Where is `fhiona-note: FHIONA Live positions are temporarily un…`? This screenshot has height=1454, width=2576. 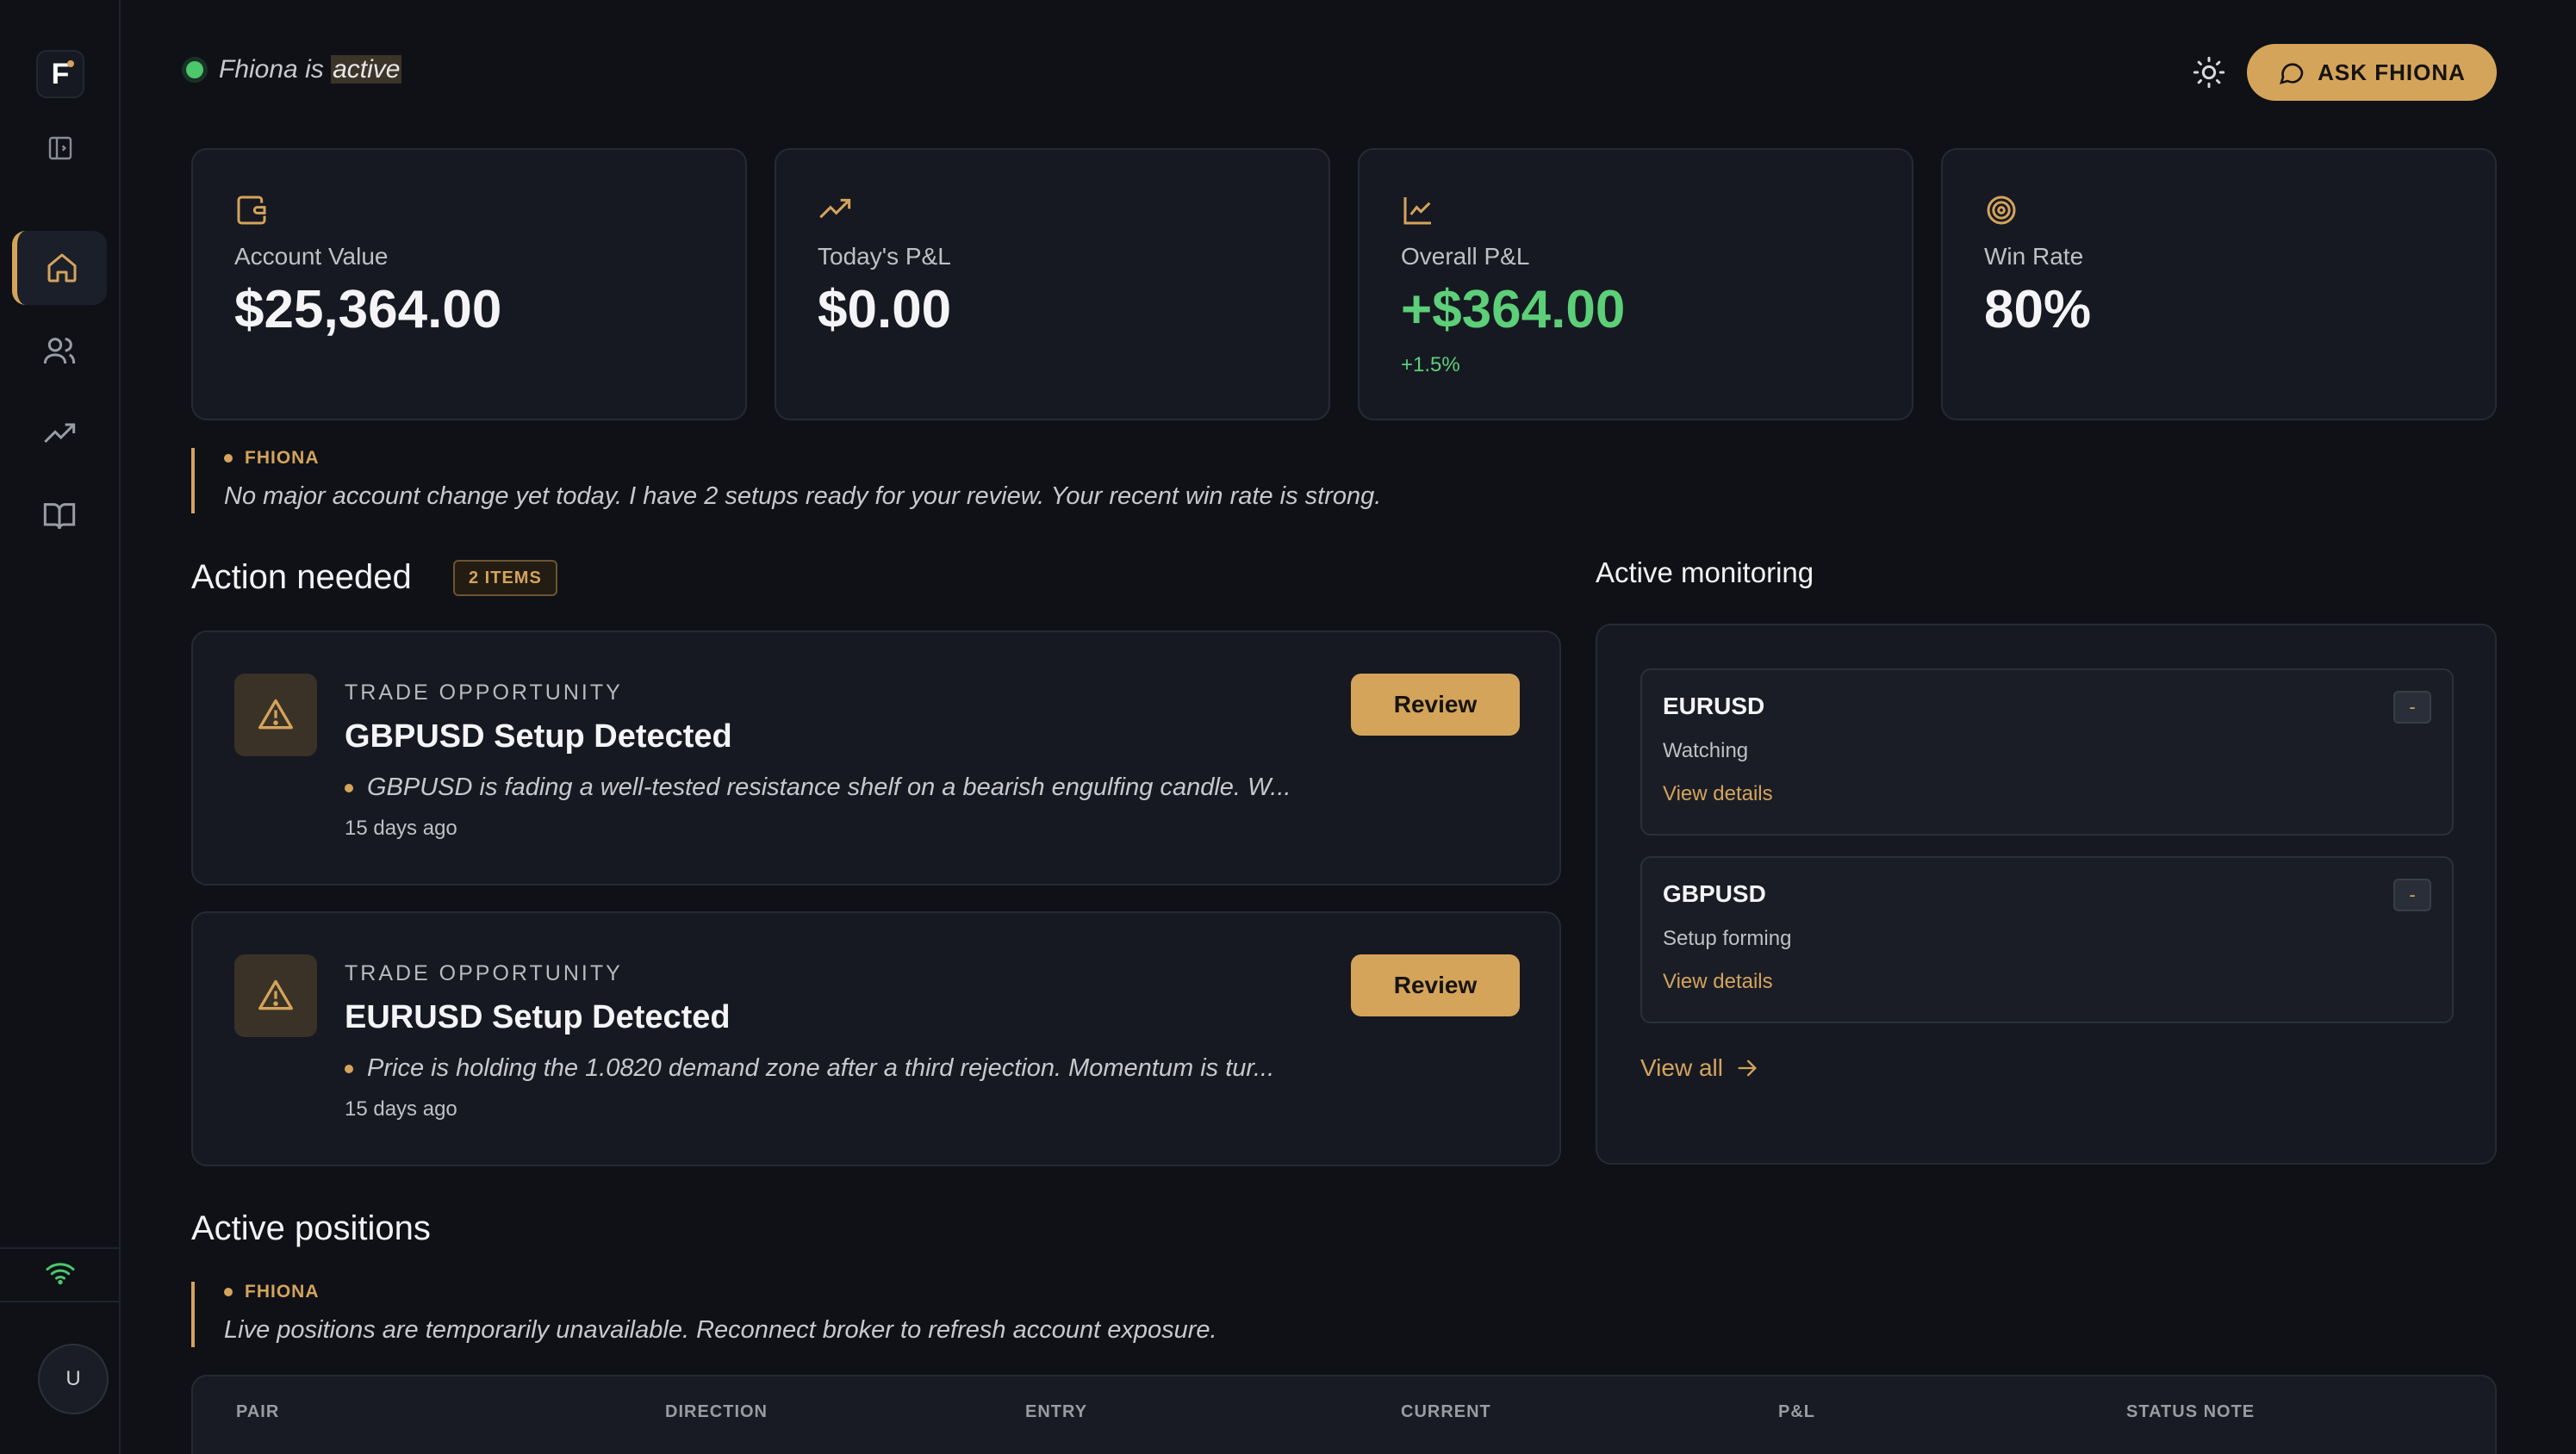
fhiona-note: FHIONA Live positions are temporarily un… is located at coordinates (704, 1314).